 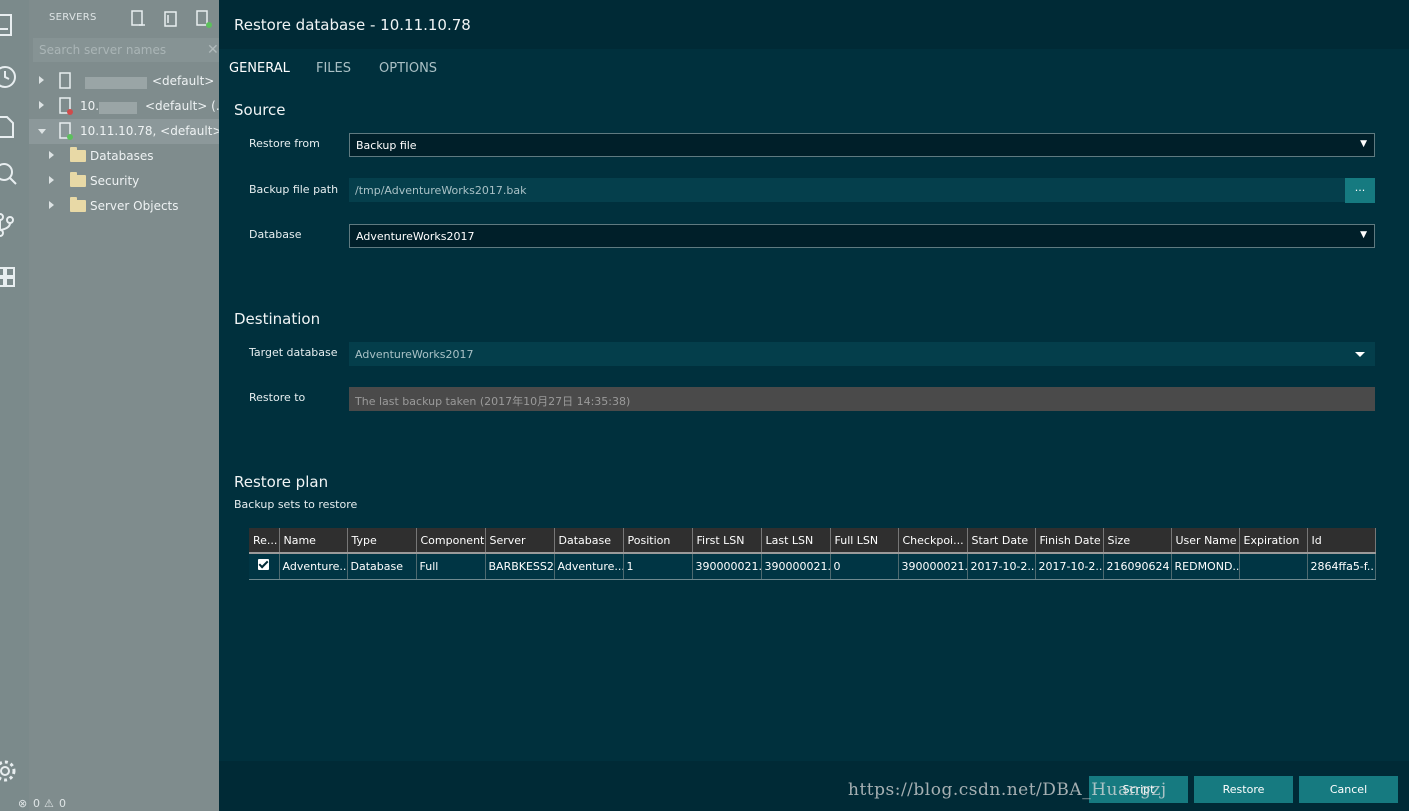 What do you see at coordinates (796, 541) in the screenshot?
I see `column-header: Last LSN` at bounding box center [796, 541].